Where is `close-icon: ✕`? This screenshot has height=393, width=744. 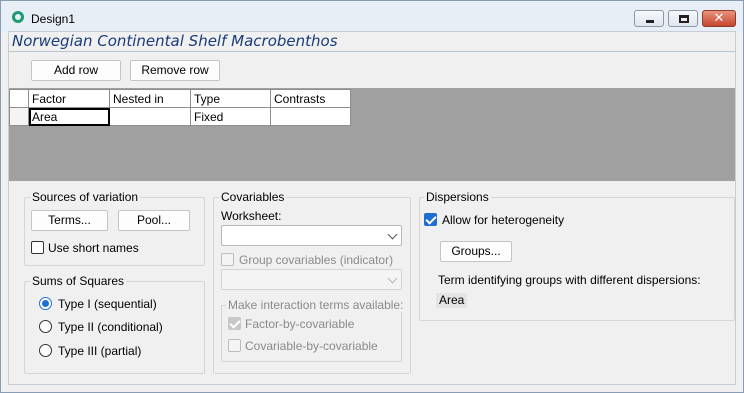
close-icon: ✕ is located at coordinates (719, 18).